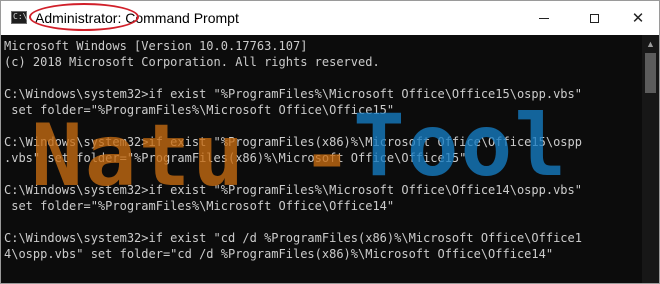 The width and height of the screenshot is (660, 284). What do you see at coordinates (650, 159) in the screenshot?
I see `vertical-scrollbar: ▲` at bounding box center [650, 159].